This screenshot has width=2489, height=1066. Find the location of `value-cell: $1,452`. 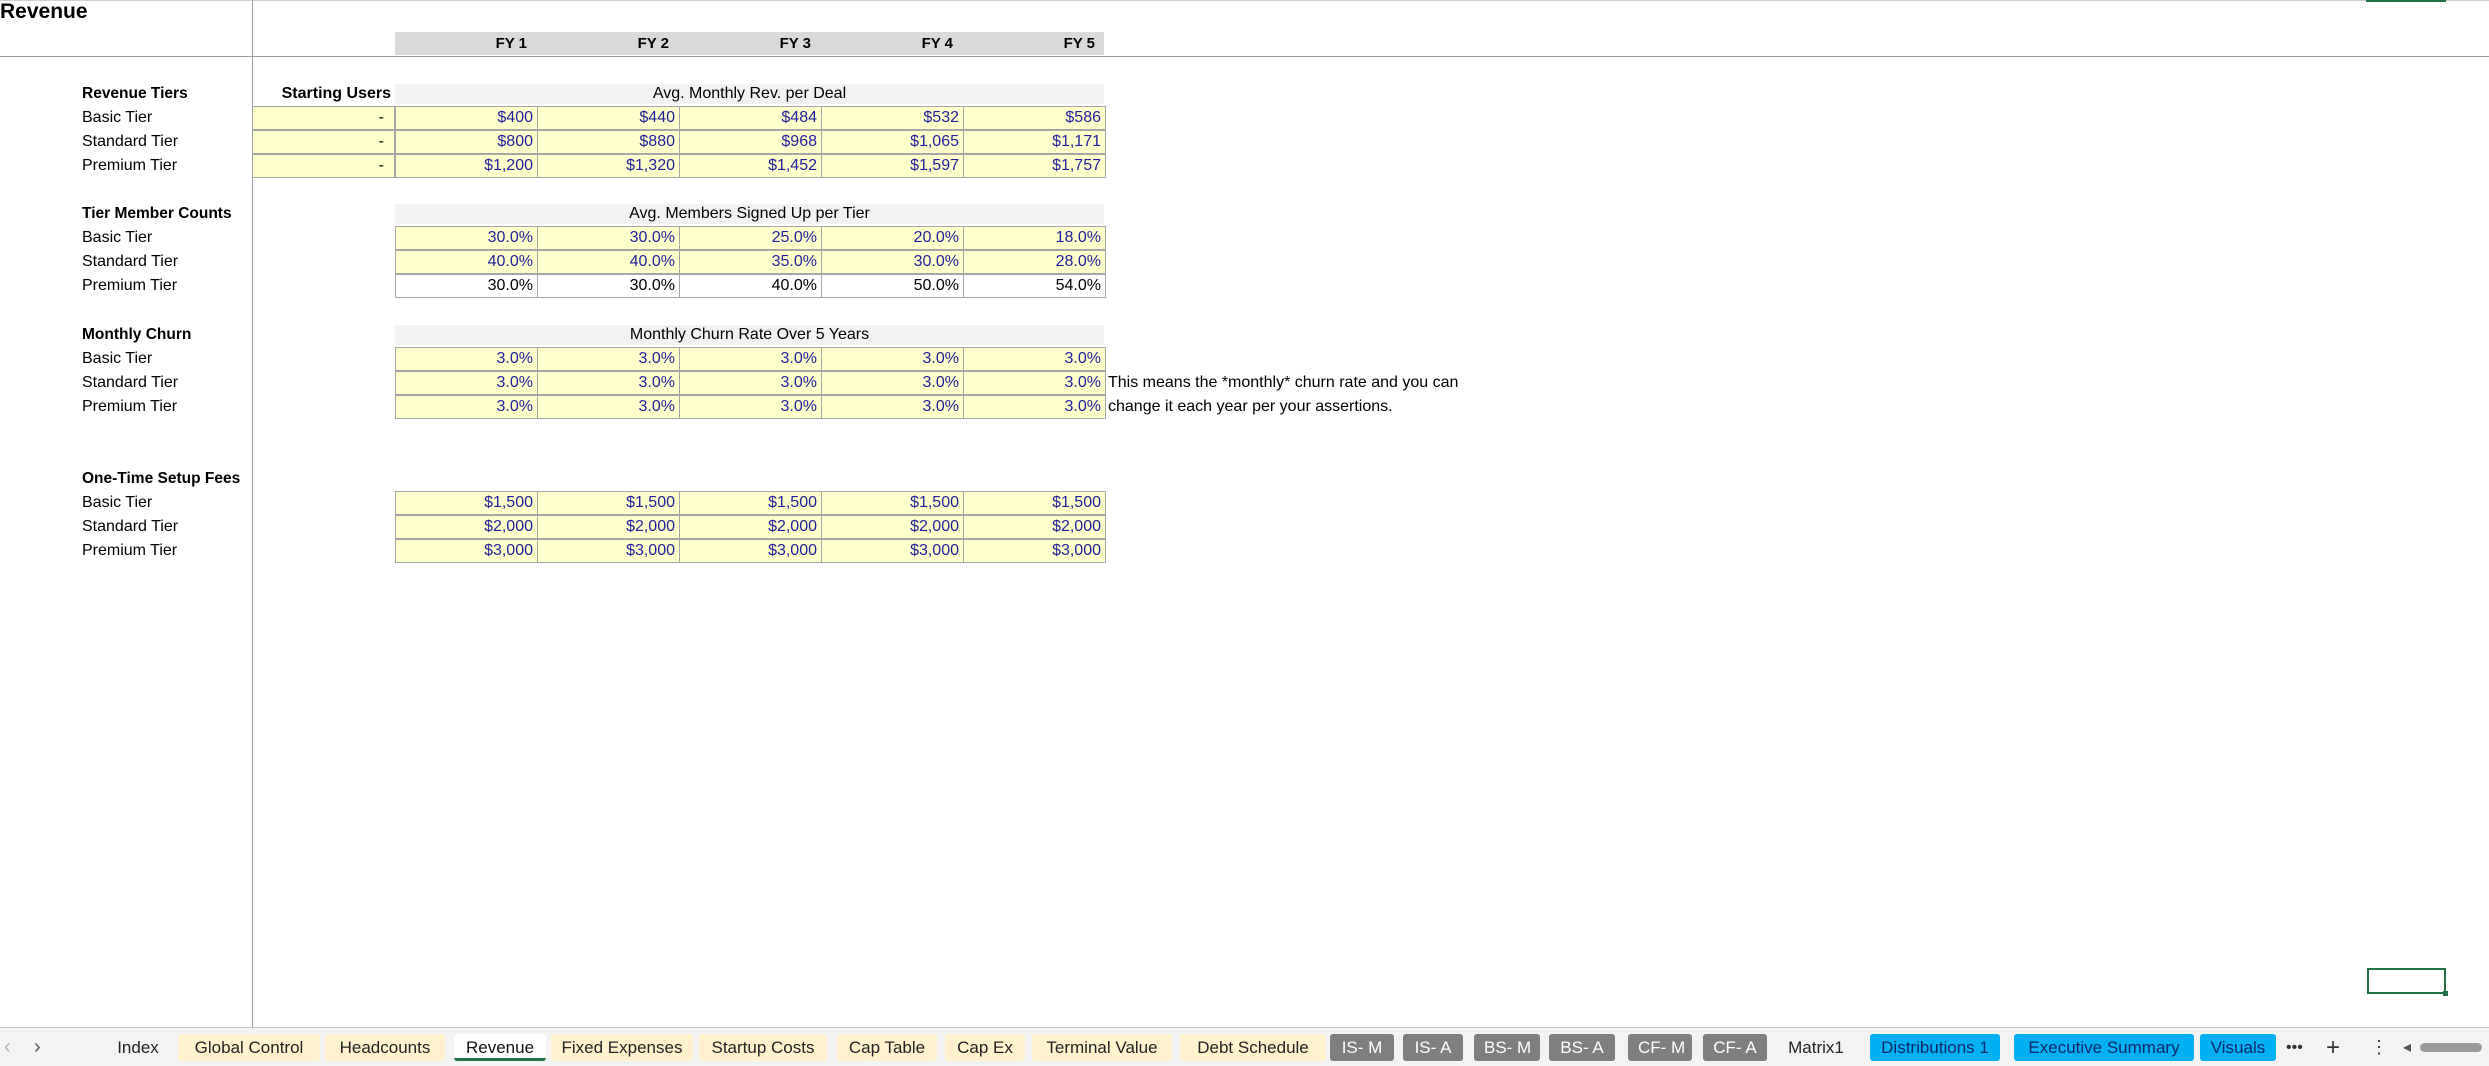

value-cell: $1,452 is located at coordinates (750, 166).